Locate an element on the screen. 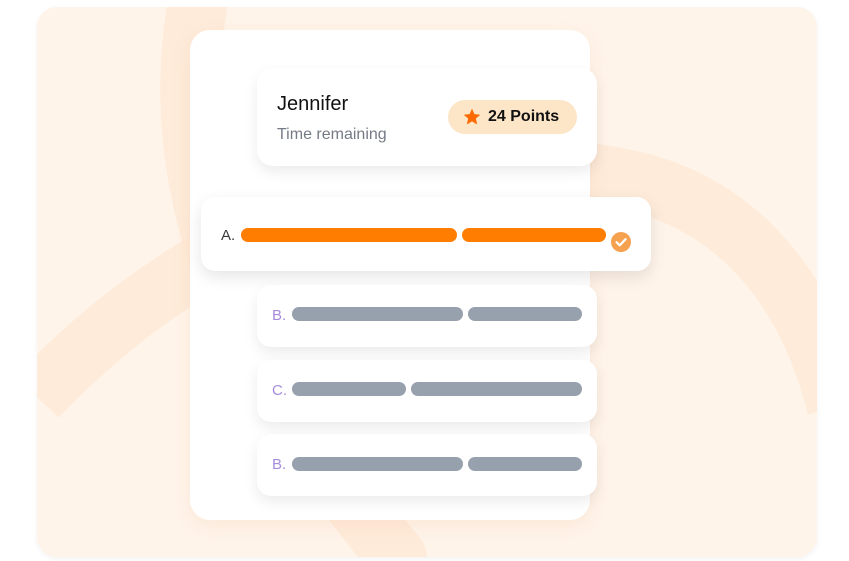  answer-option-b: B. is located at coordinates (427, 316).